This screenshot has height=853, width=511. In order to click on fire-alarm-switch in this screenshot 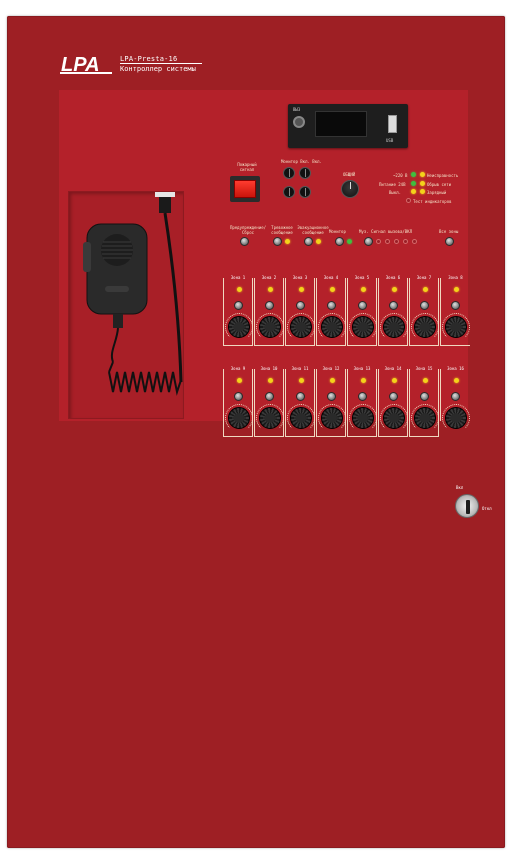, I will do `click(245, 189)`.